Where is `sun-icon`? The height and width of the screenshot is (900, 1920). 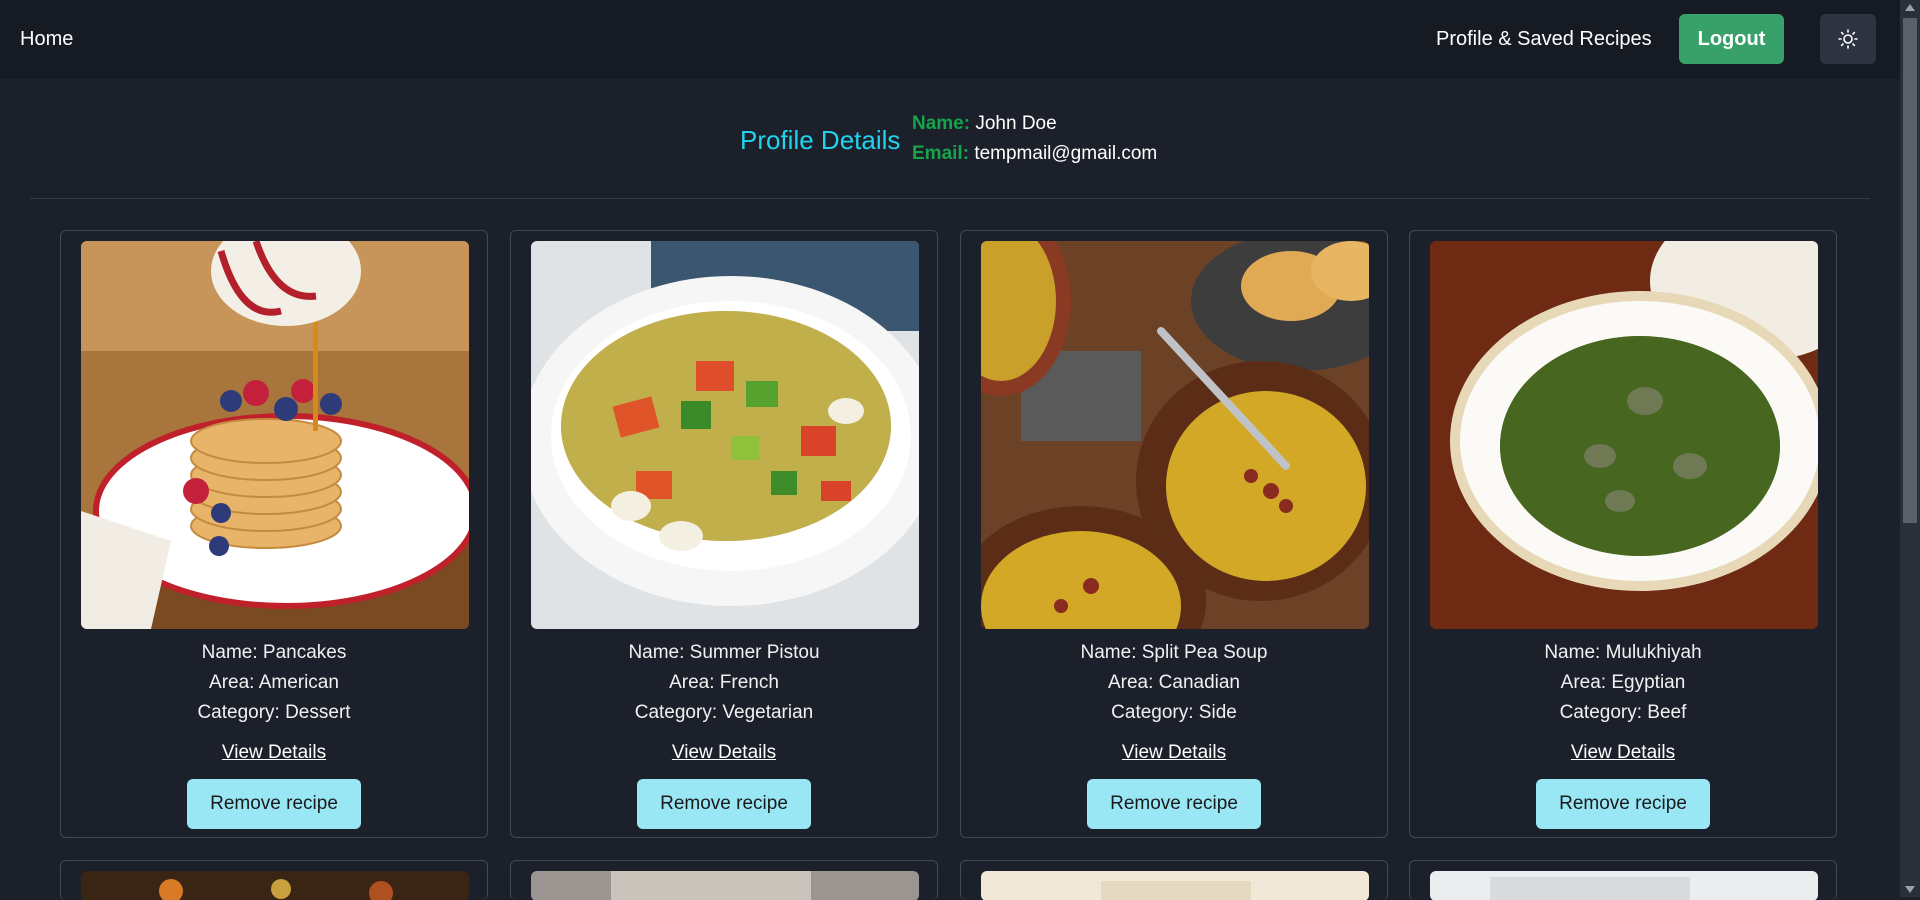 sun-icon is located at coordinates (1848, 39).